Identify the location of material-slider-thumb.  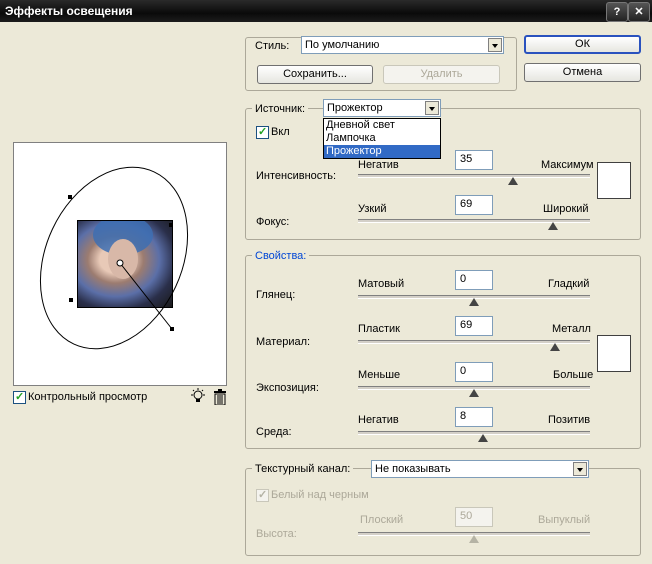
(555, 347).